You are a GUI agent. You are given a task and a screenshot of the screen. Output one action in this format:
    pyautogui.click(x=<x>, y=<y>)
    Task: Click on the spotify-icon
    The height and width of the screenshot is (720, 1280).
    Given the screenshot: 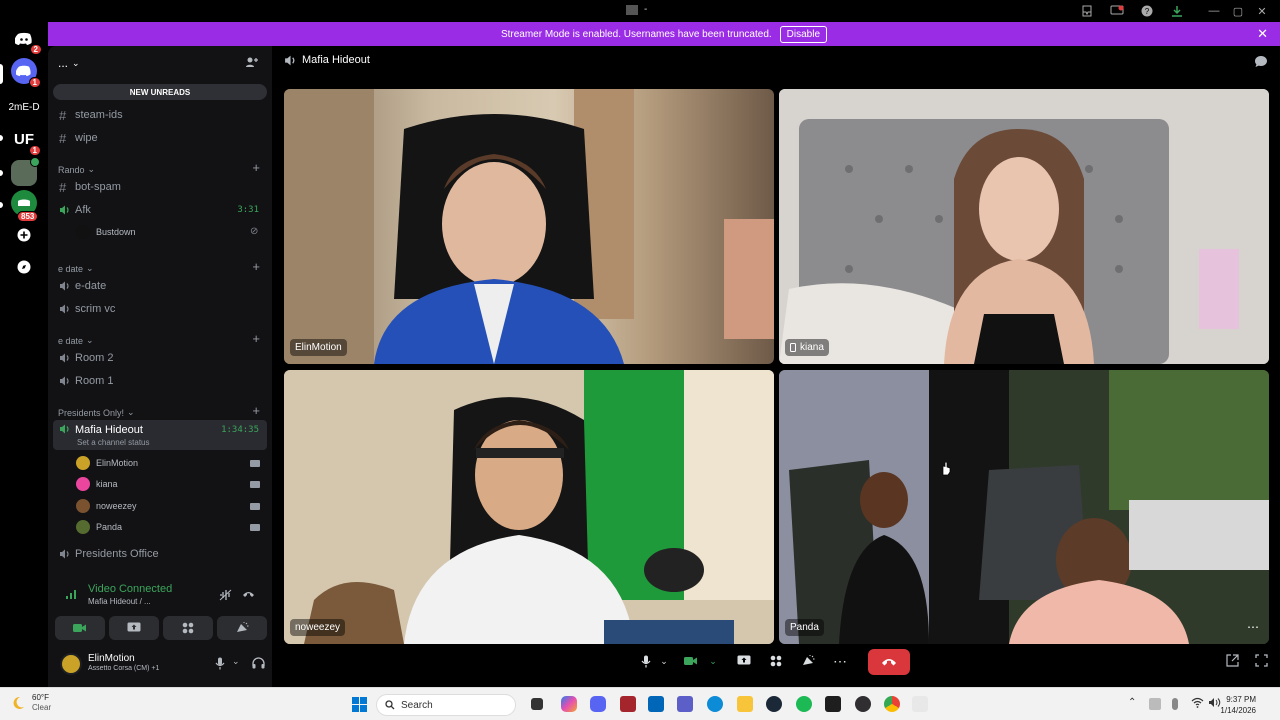 What is the action you would take?
    pyautogui.click(x=804, y=704)
    